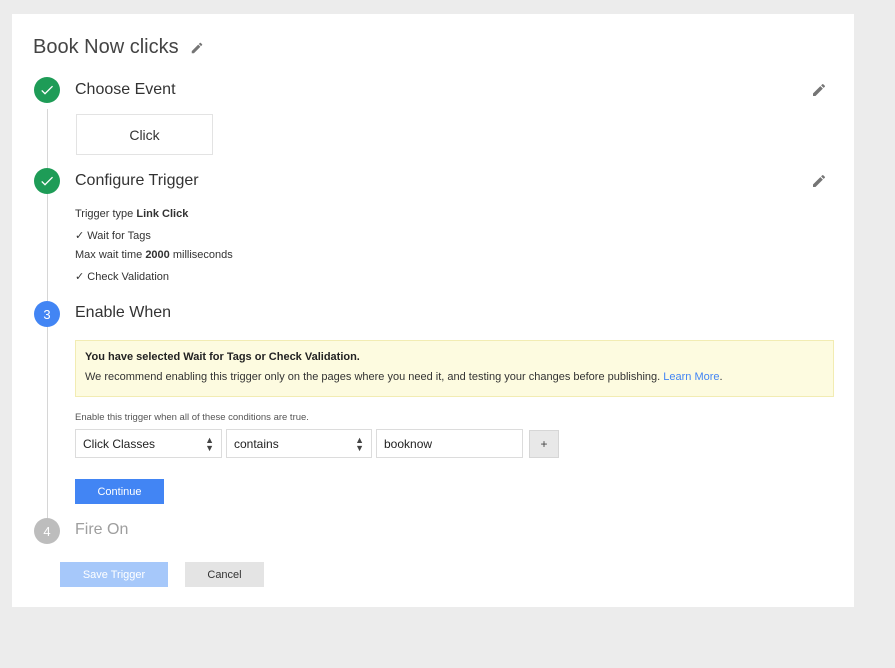 Image resolution: width=895 pixels, height=668 pixels. I want to click on learn-more-link: Learn More, so click(691, 377).